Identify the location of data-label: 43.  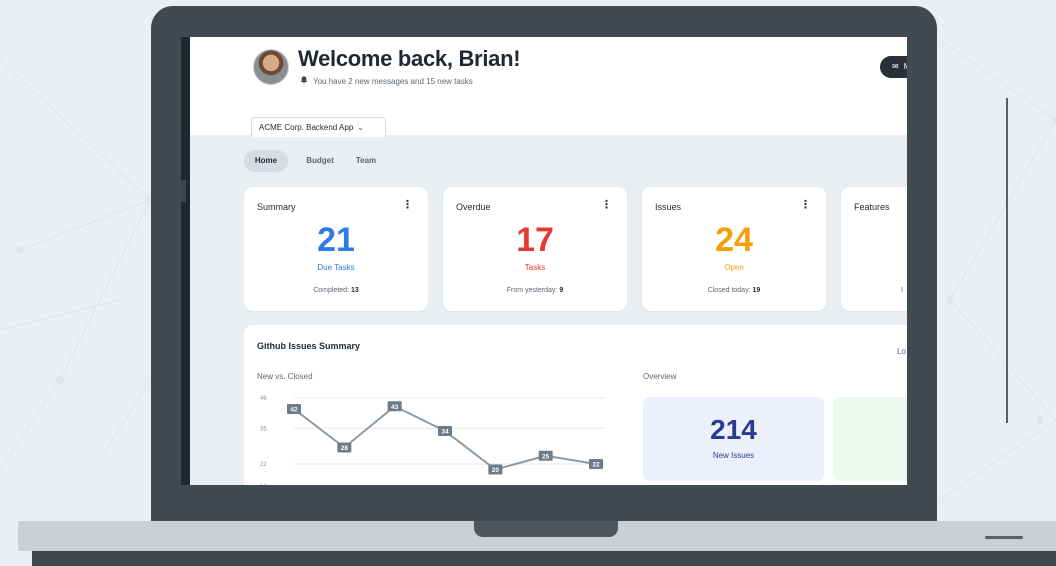
(395, 407).